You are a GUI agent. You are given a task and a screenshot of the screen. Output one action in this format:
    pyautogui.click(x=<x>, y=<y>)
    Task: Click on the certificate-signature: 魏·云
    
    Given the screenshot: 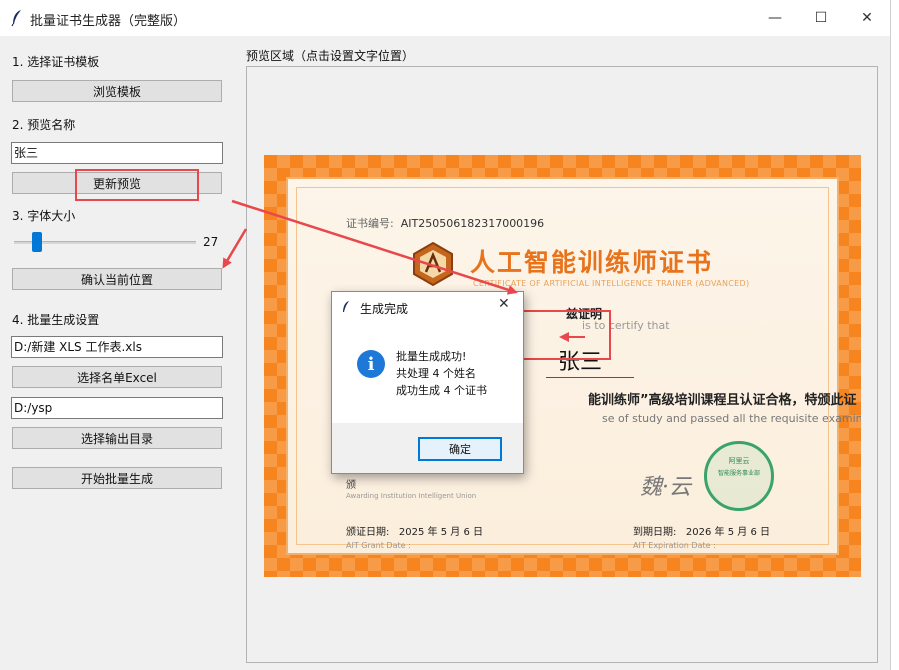 What is the action you would take?
    pyautogui.click(x=665, y=487)
    